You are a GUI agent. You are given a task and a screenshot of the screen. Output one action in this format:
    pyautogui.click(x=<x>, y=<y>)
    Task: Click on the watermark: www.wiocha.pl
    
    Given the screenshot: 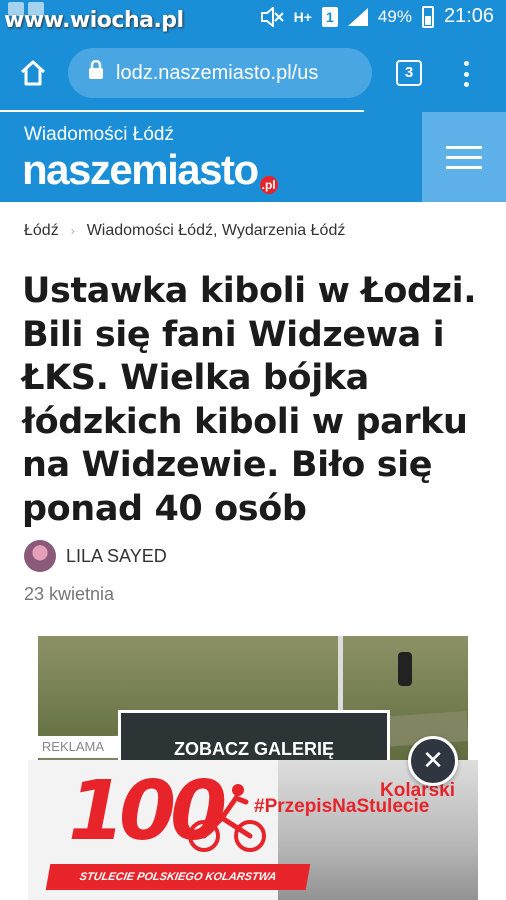 What is the action you would take?
    pyautogui.click(x=94, y=20)
    